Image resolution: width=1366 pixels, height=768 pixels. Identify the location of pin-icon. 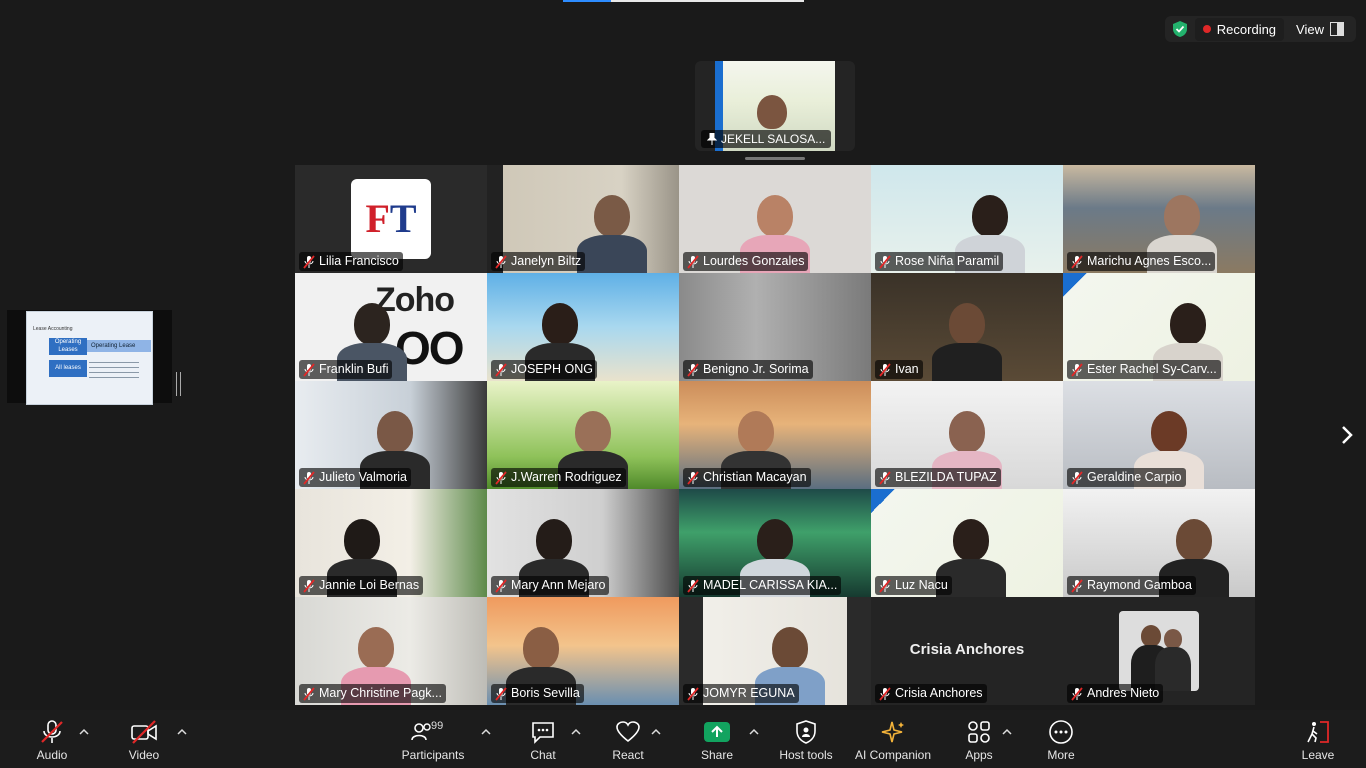
(712, 139).